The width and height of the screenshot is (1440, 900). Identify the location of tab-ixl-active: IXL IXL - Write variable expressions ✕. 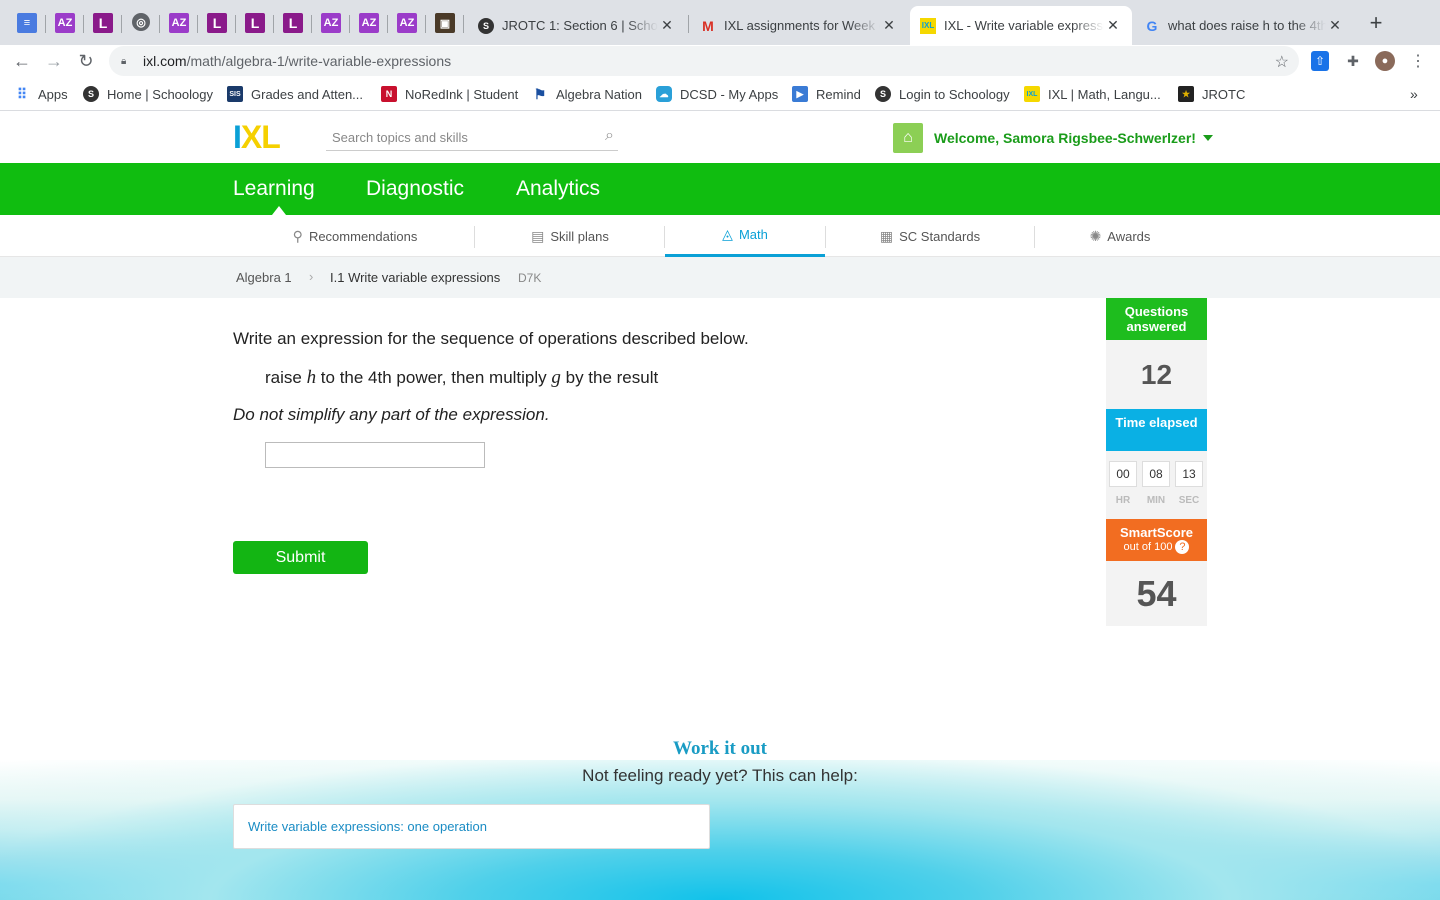
(1021, 25).